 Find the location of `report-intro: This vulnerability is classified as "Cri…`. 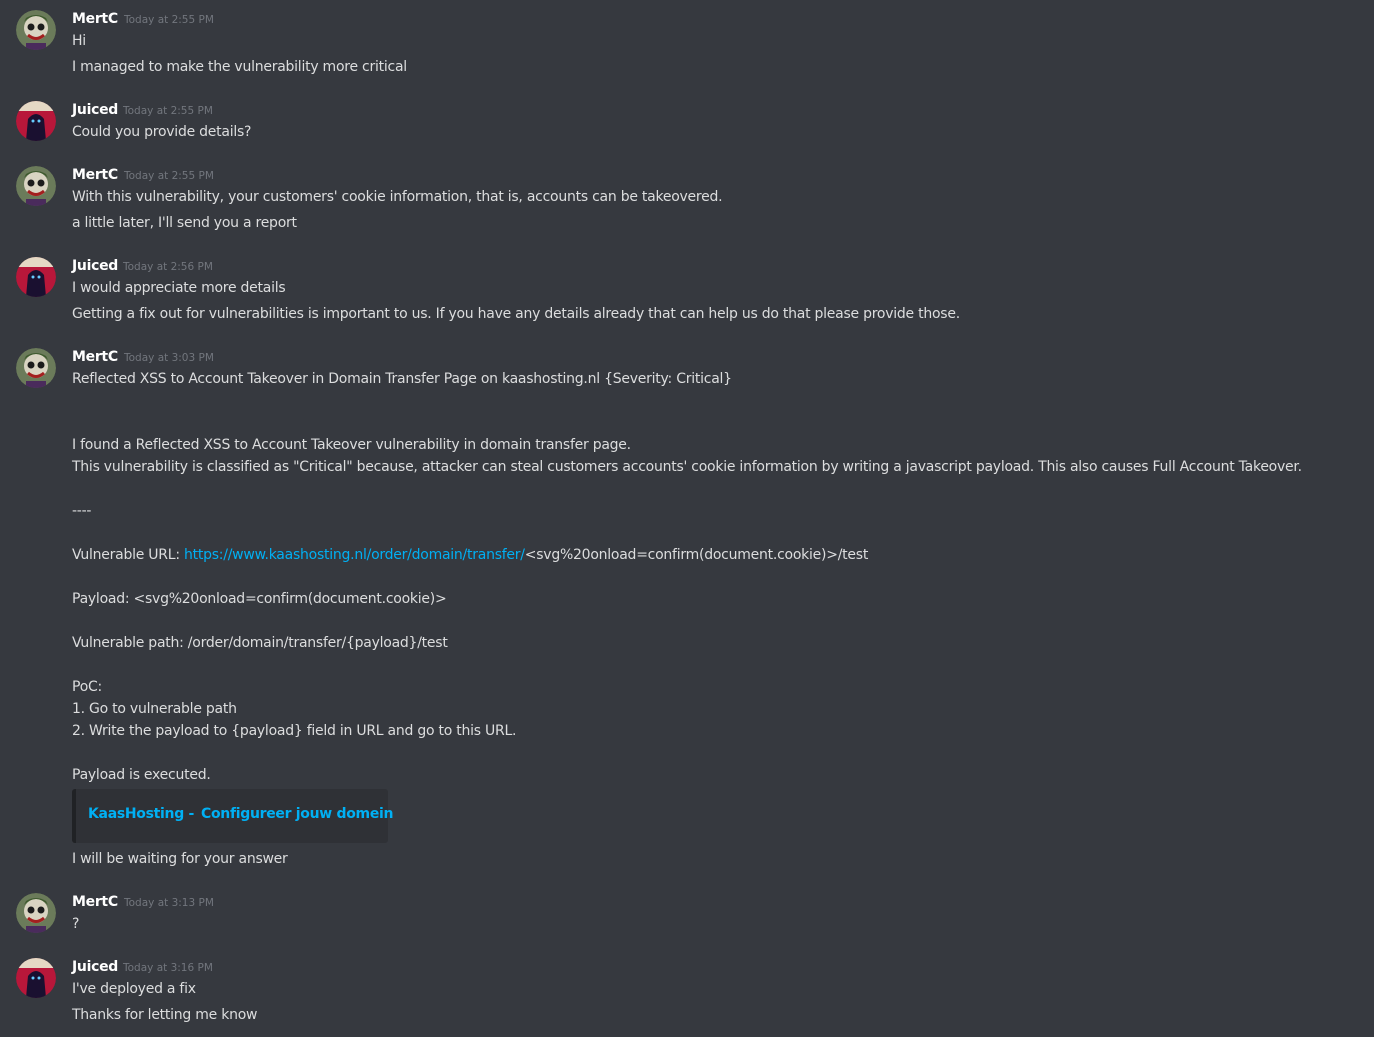

report-intro: This vulnerability is classified as "Cri… is located at coordinates (687, 467).